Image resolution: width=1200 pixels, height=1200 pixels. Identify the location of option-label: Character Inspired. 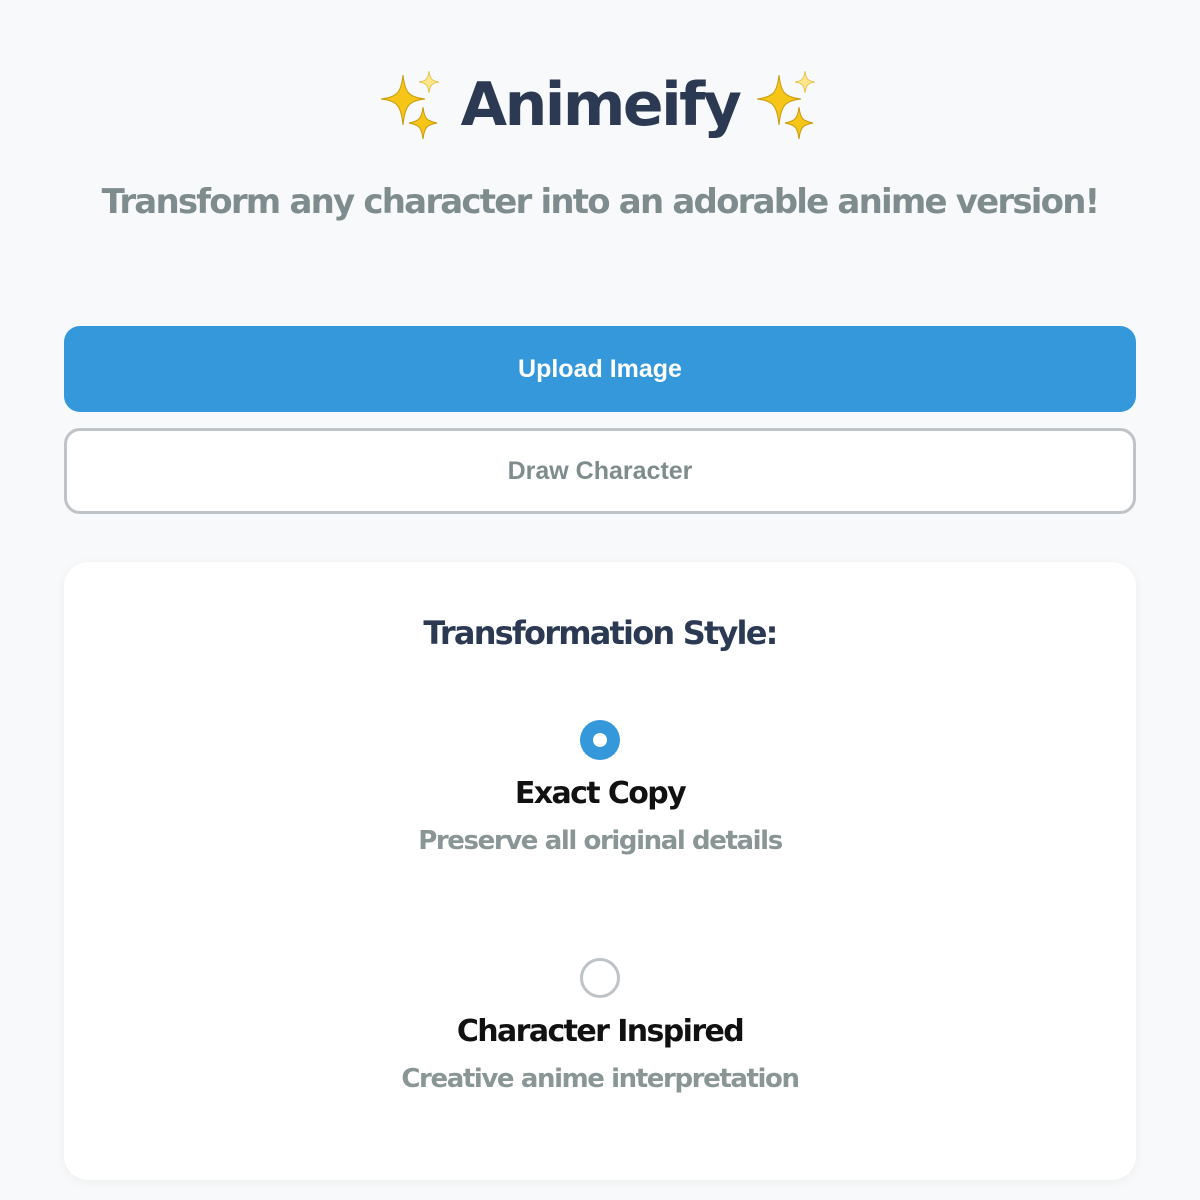
(600, 1031).